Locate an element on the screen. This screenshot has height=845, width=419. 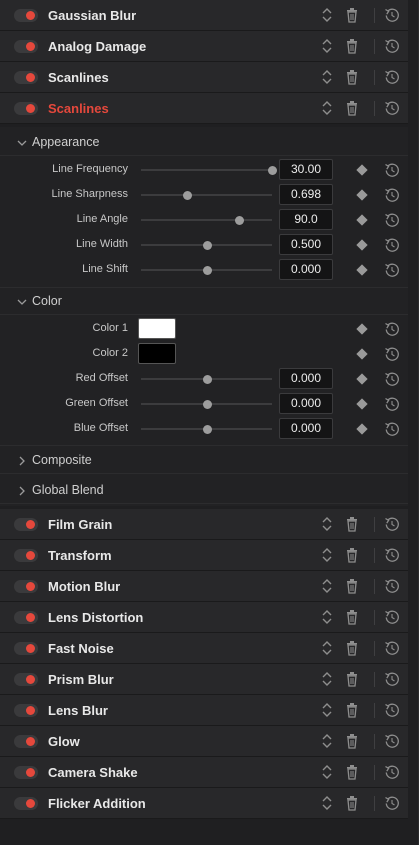
group-header-composite: Composite is located at coordinates (204, 460).